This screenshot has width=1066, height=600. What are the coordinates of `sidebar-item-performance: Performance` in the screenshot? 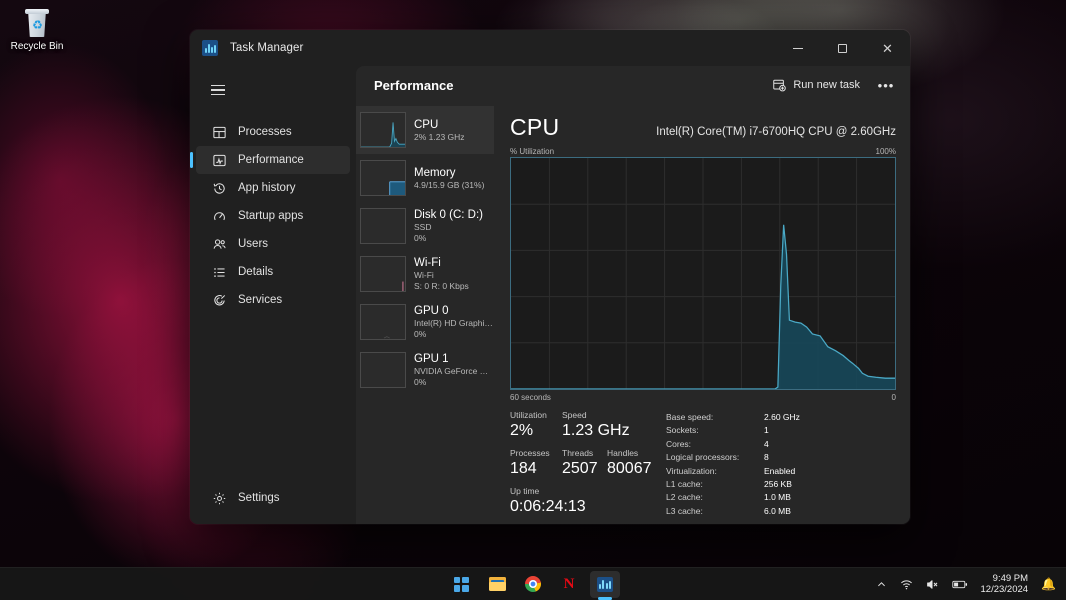 It's located at (270, 160).